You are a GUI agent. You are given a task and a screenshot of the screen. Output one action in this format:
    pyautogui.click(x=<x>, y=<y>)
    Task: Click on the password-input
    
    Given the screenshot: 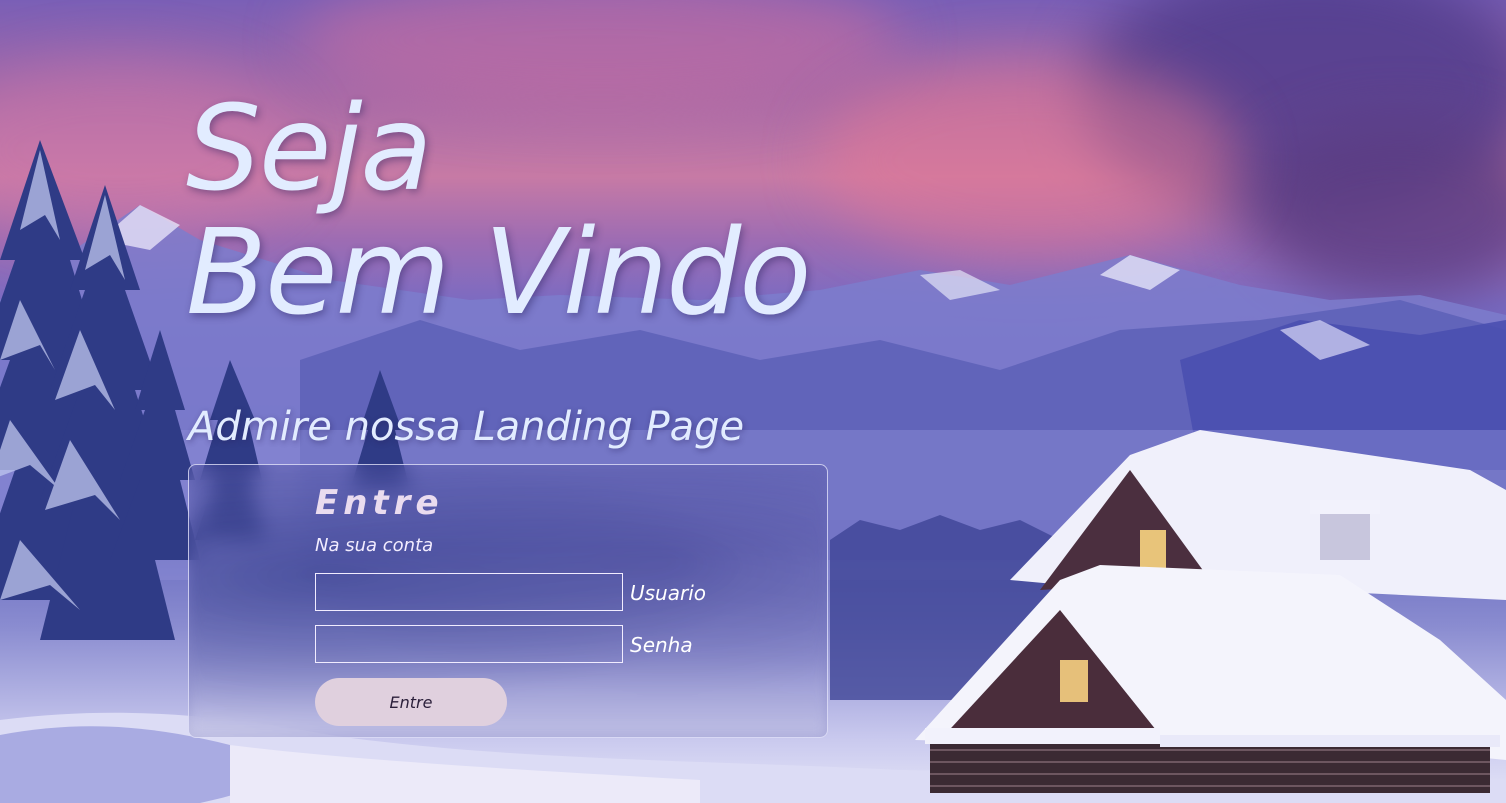 What is the action you would take?
    pyautogui.click(x=469, y=644)
    